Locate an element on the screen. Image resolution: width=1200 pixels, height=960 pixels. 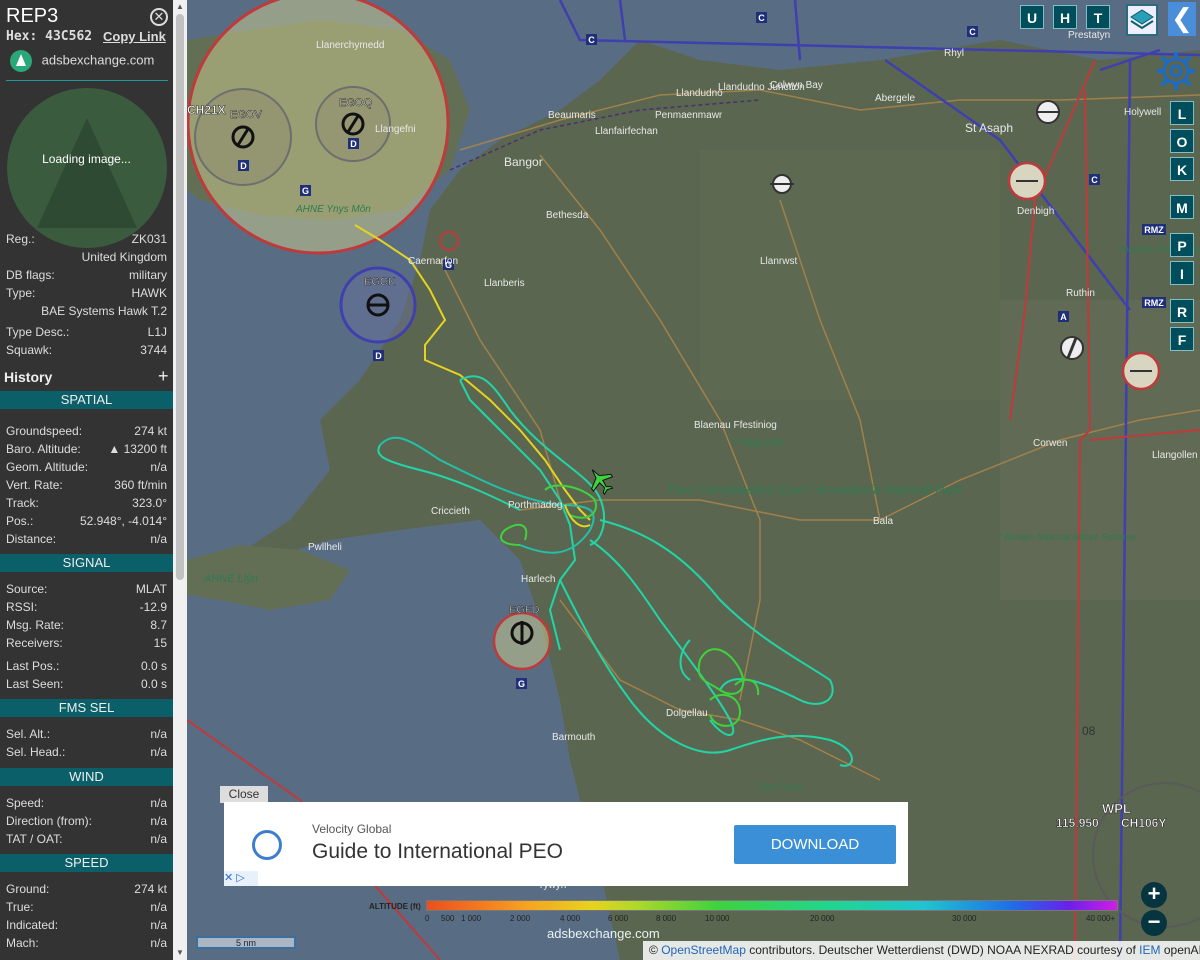
field-value: 52.948°, -4.014° is located at coordinates (123, 521).